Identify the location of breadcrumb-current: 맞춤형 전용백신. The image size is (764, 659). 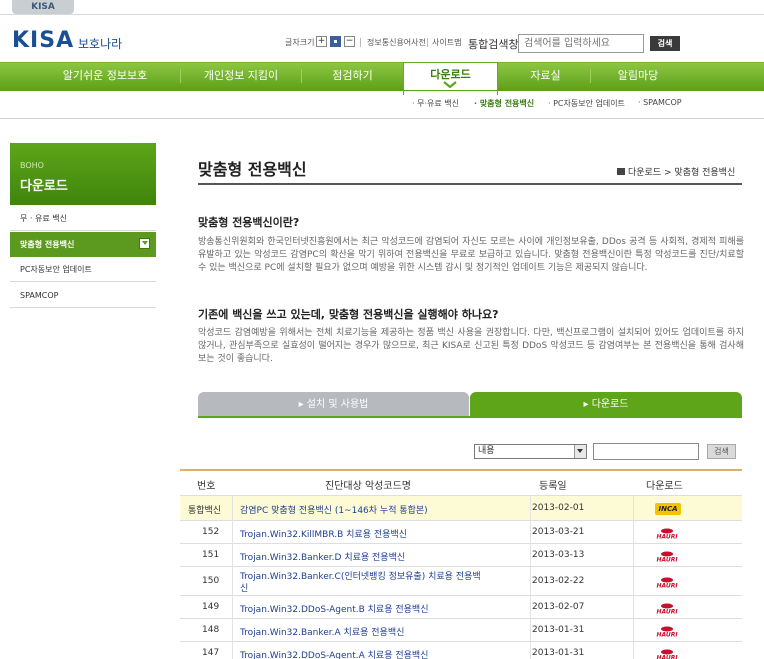
(705, 173).